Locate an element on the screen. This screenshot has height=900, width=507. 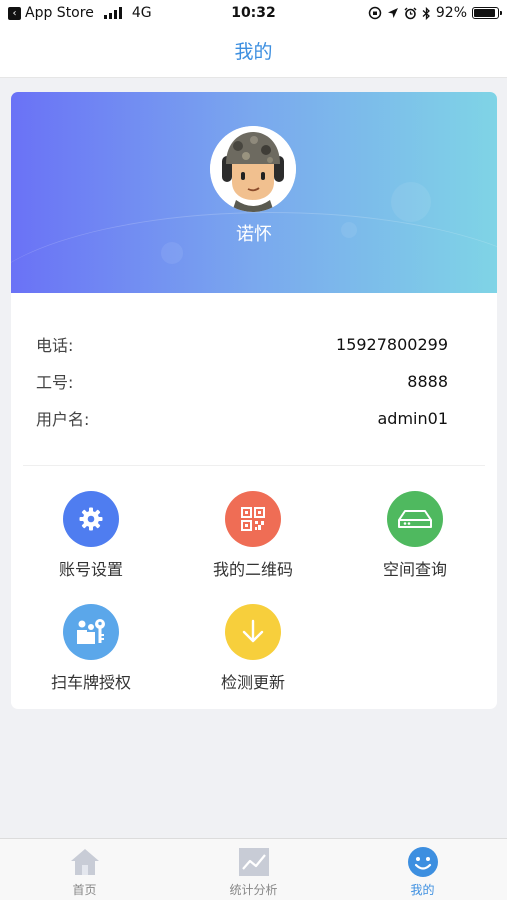
storage-icon is located at coordinates (415, 519).